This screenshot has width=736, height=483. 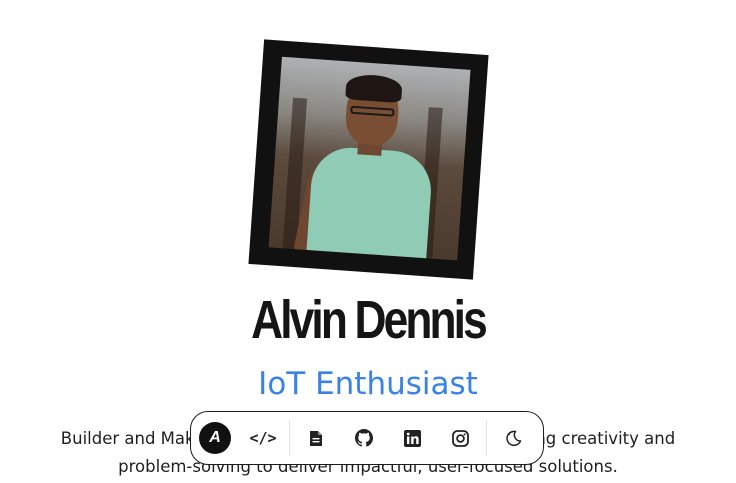 I want to click on code-button: </>, so click(x=263, y=438).